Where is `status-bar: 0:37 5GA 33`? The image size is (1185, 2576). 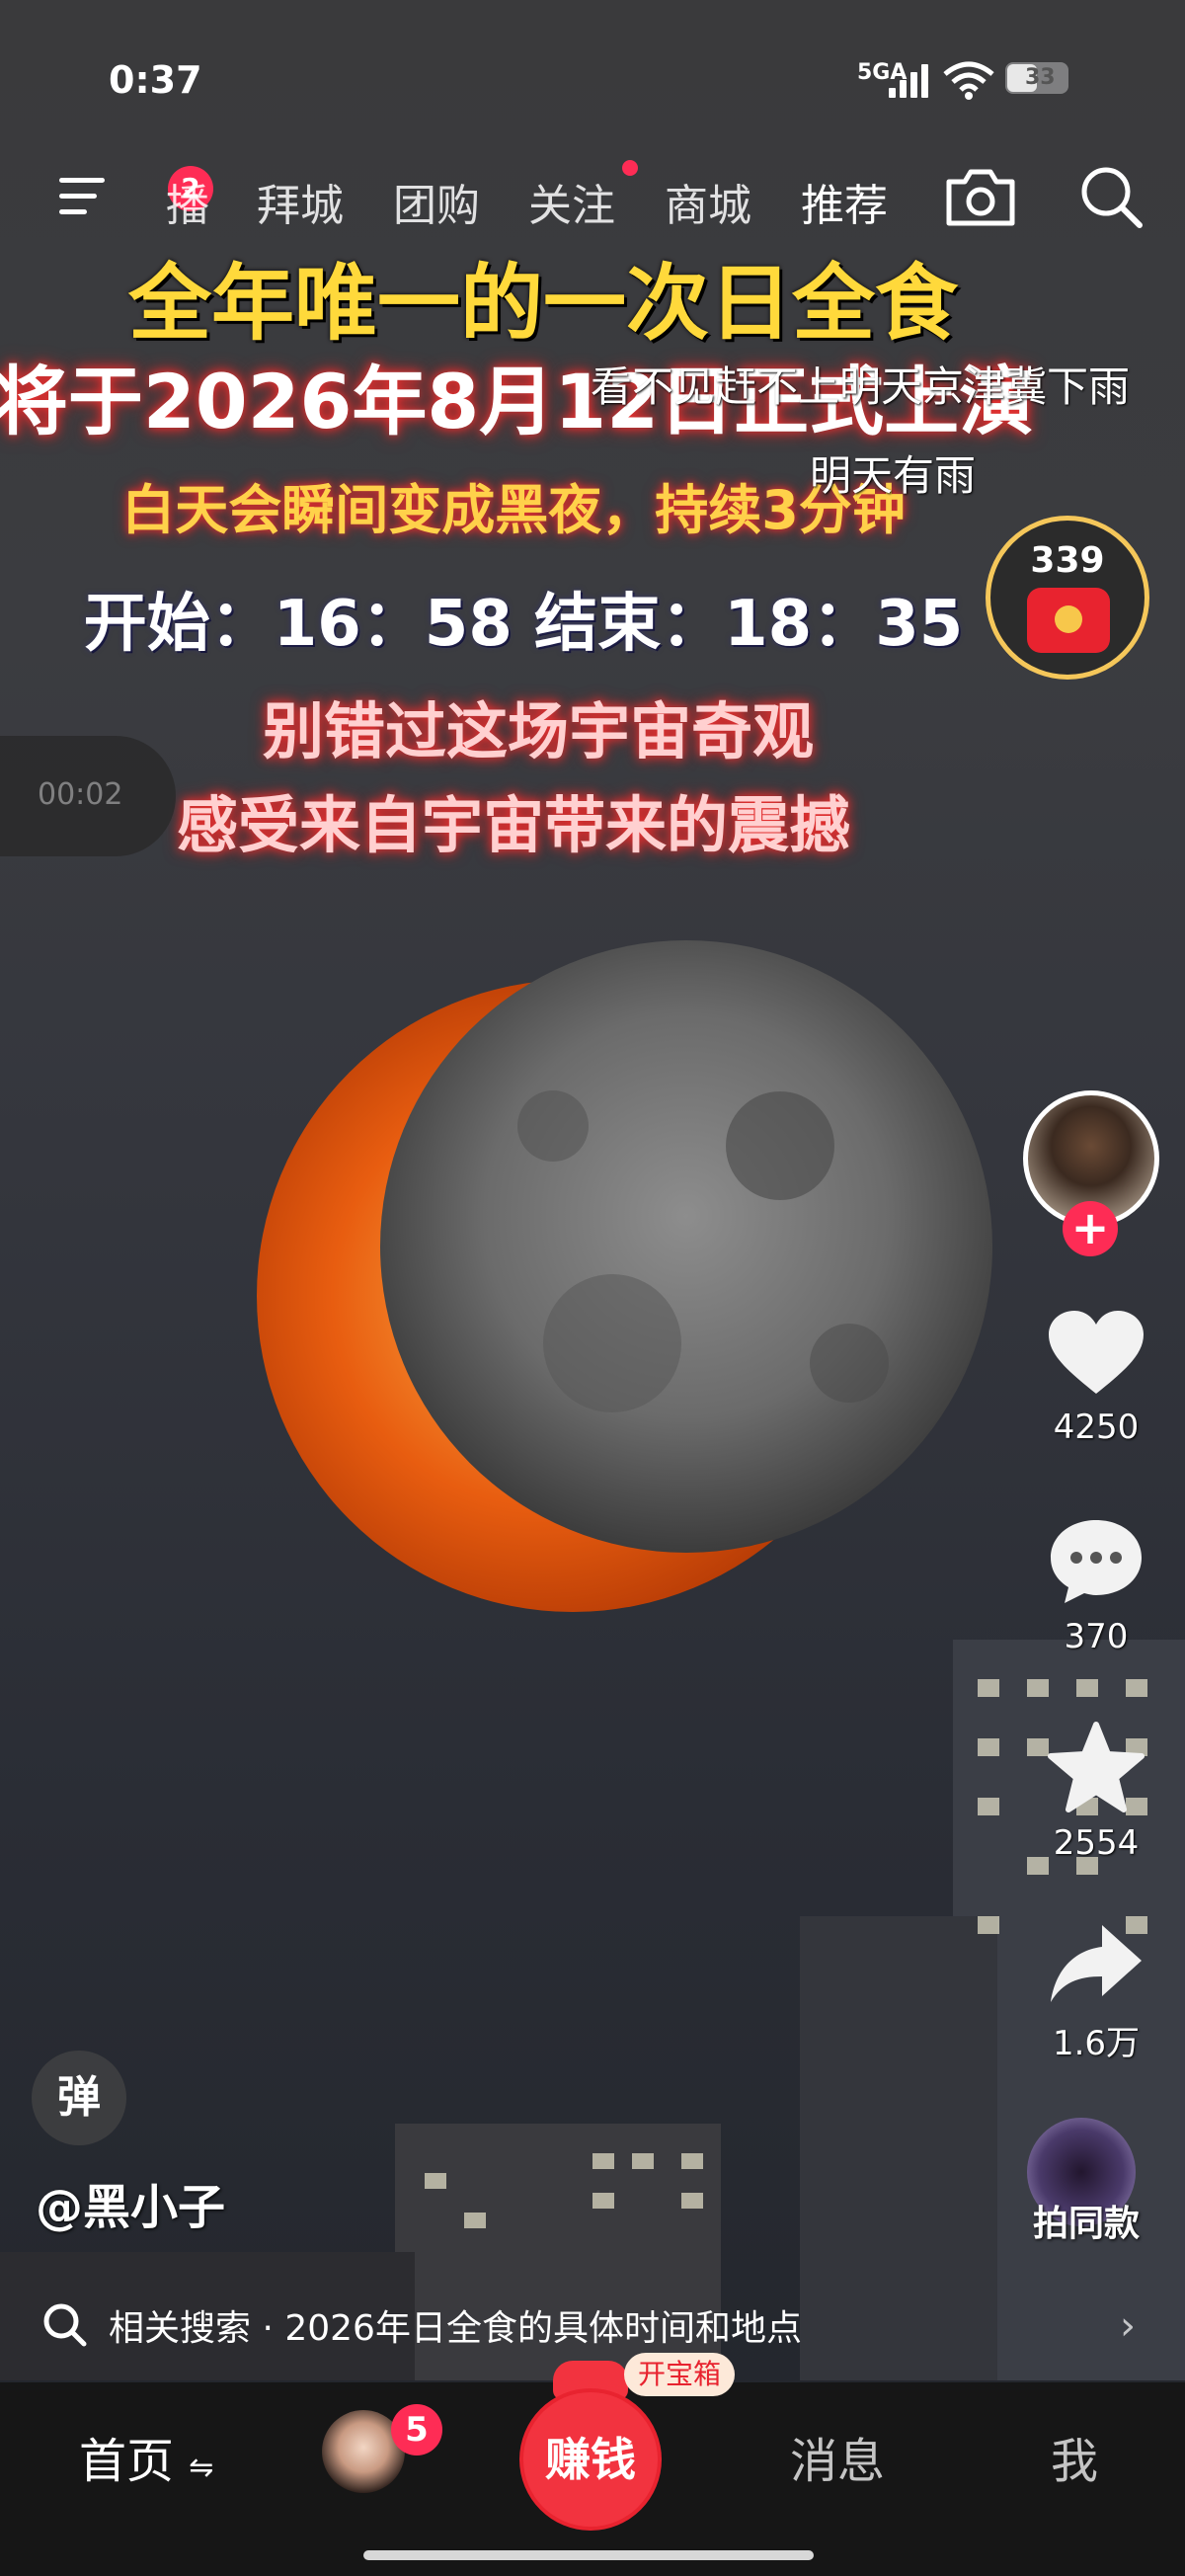 status-bar: 0:37 5GA 33 is located at coordinates (592, 84).